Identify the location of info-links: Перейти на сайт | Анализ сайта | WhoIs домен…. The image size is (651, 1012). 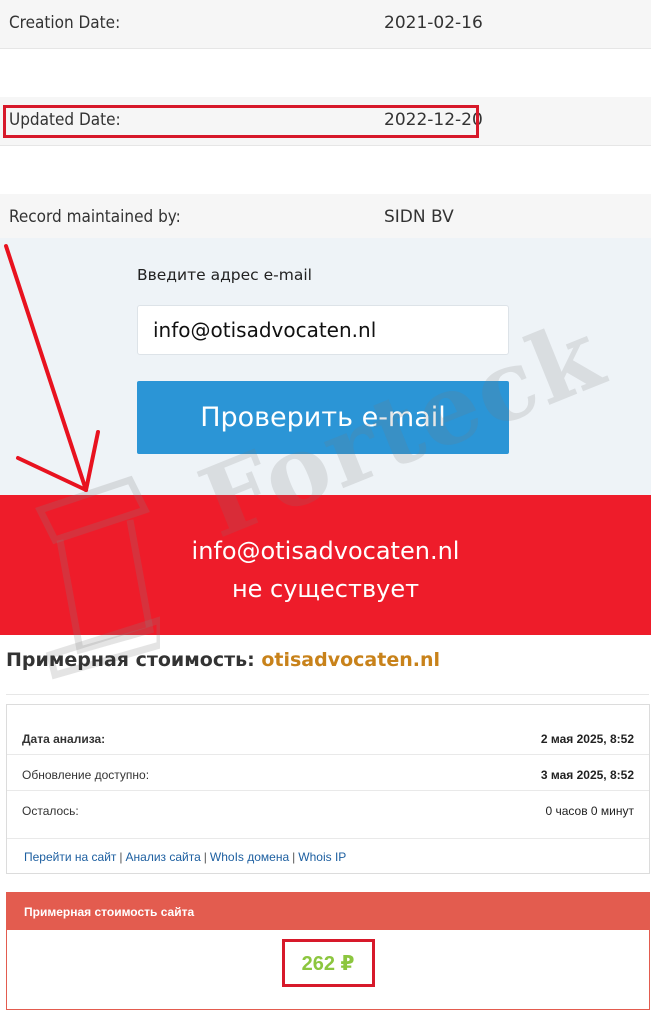
(328, 856).